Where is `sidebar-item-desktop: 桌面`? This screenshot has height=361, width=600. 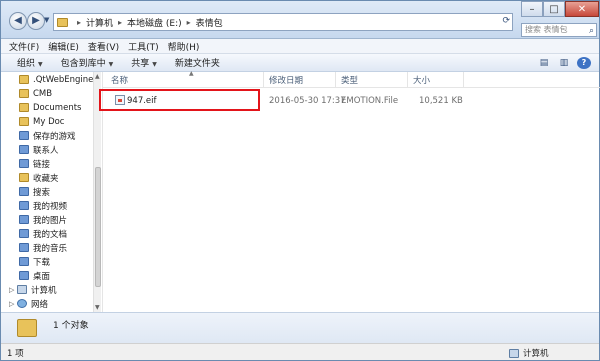 sidebar-item-desktop: 桌面 is located at coordinates (60, 275).